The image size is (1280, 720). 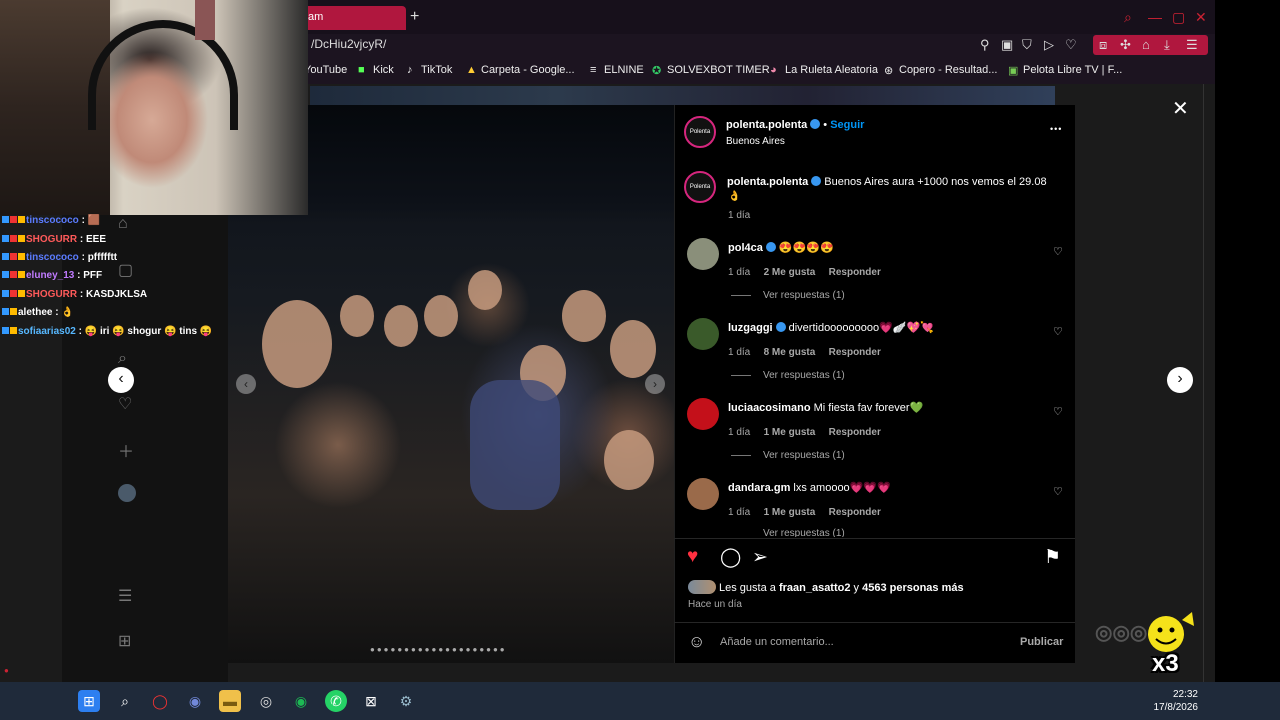 I want to click on follow-button: Seguir, so click(x=847, y=125).